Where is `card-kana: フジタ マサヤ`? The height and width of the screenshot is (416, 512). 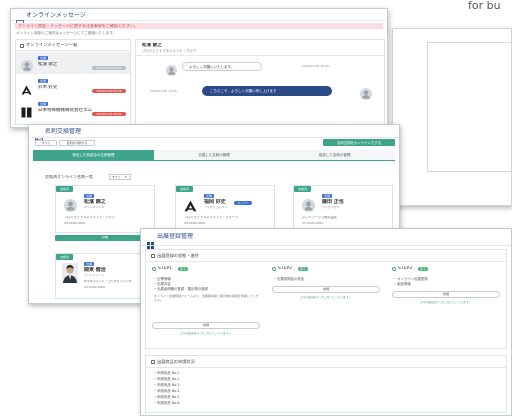 card-kana: フジタ マサヤ is located at coordinates (331, 207).